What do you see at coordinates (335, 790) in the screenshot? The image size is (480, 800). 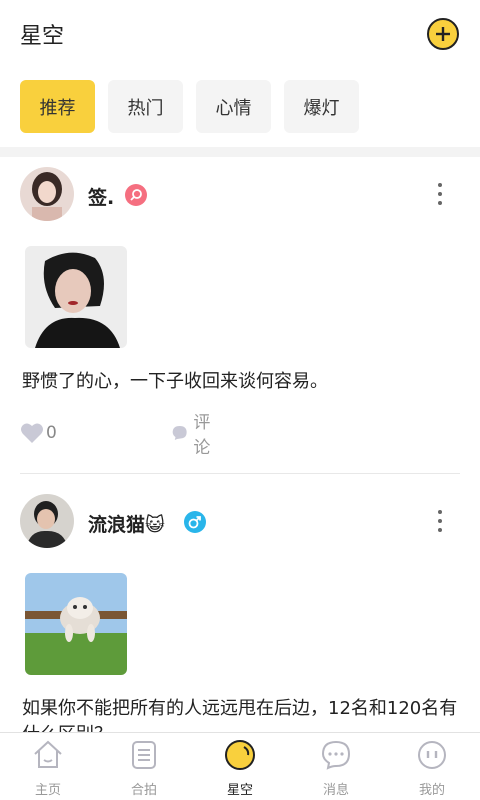 I see `nav-label: 消息` at bounding box center [335, 790].